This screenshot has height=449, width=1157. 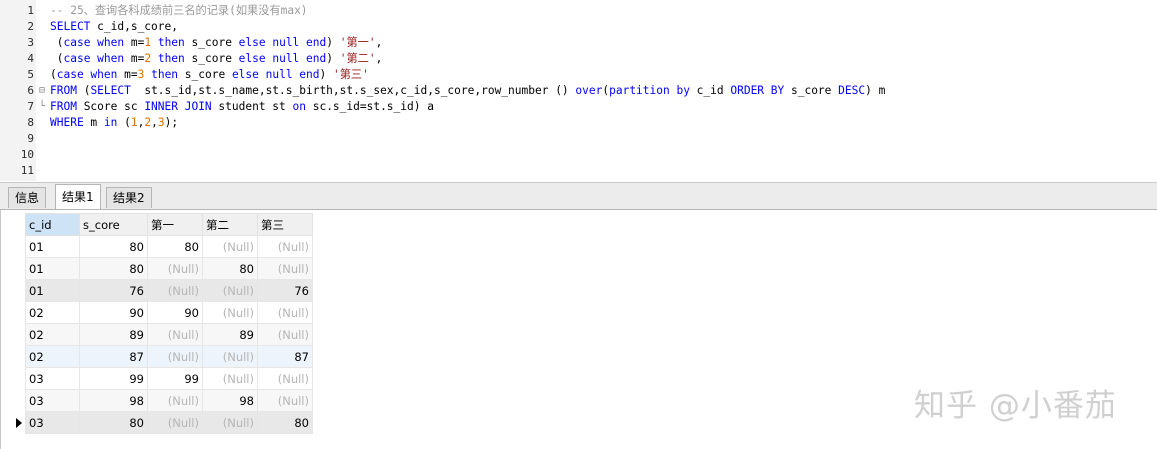 I want to click on tab-result-1: 结果1, so click(x=78, y=196).